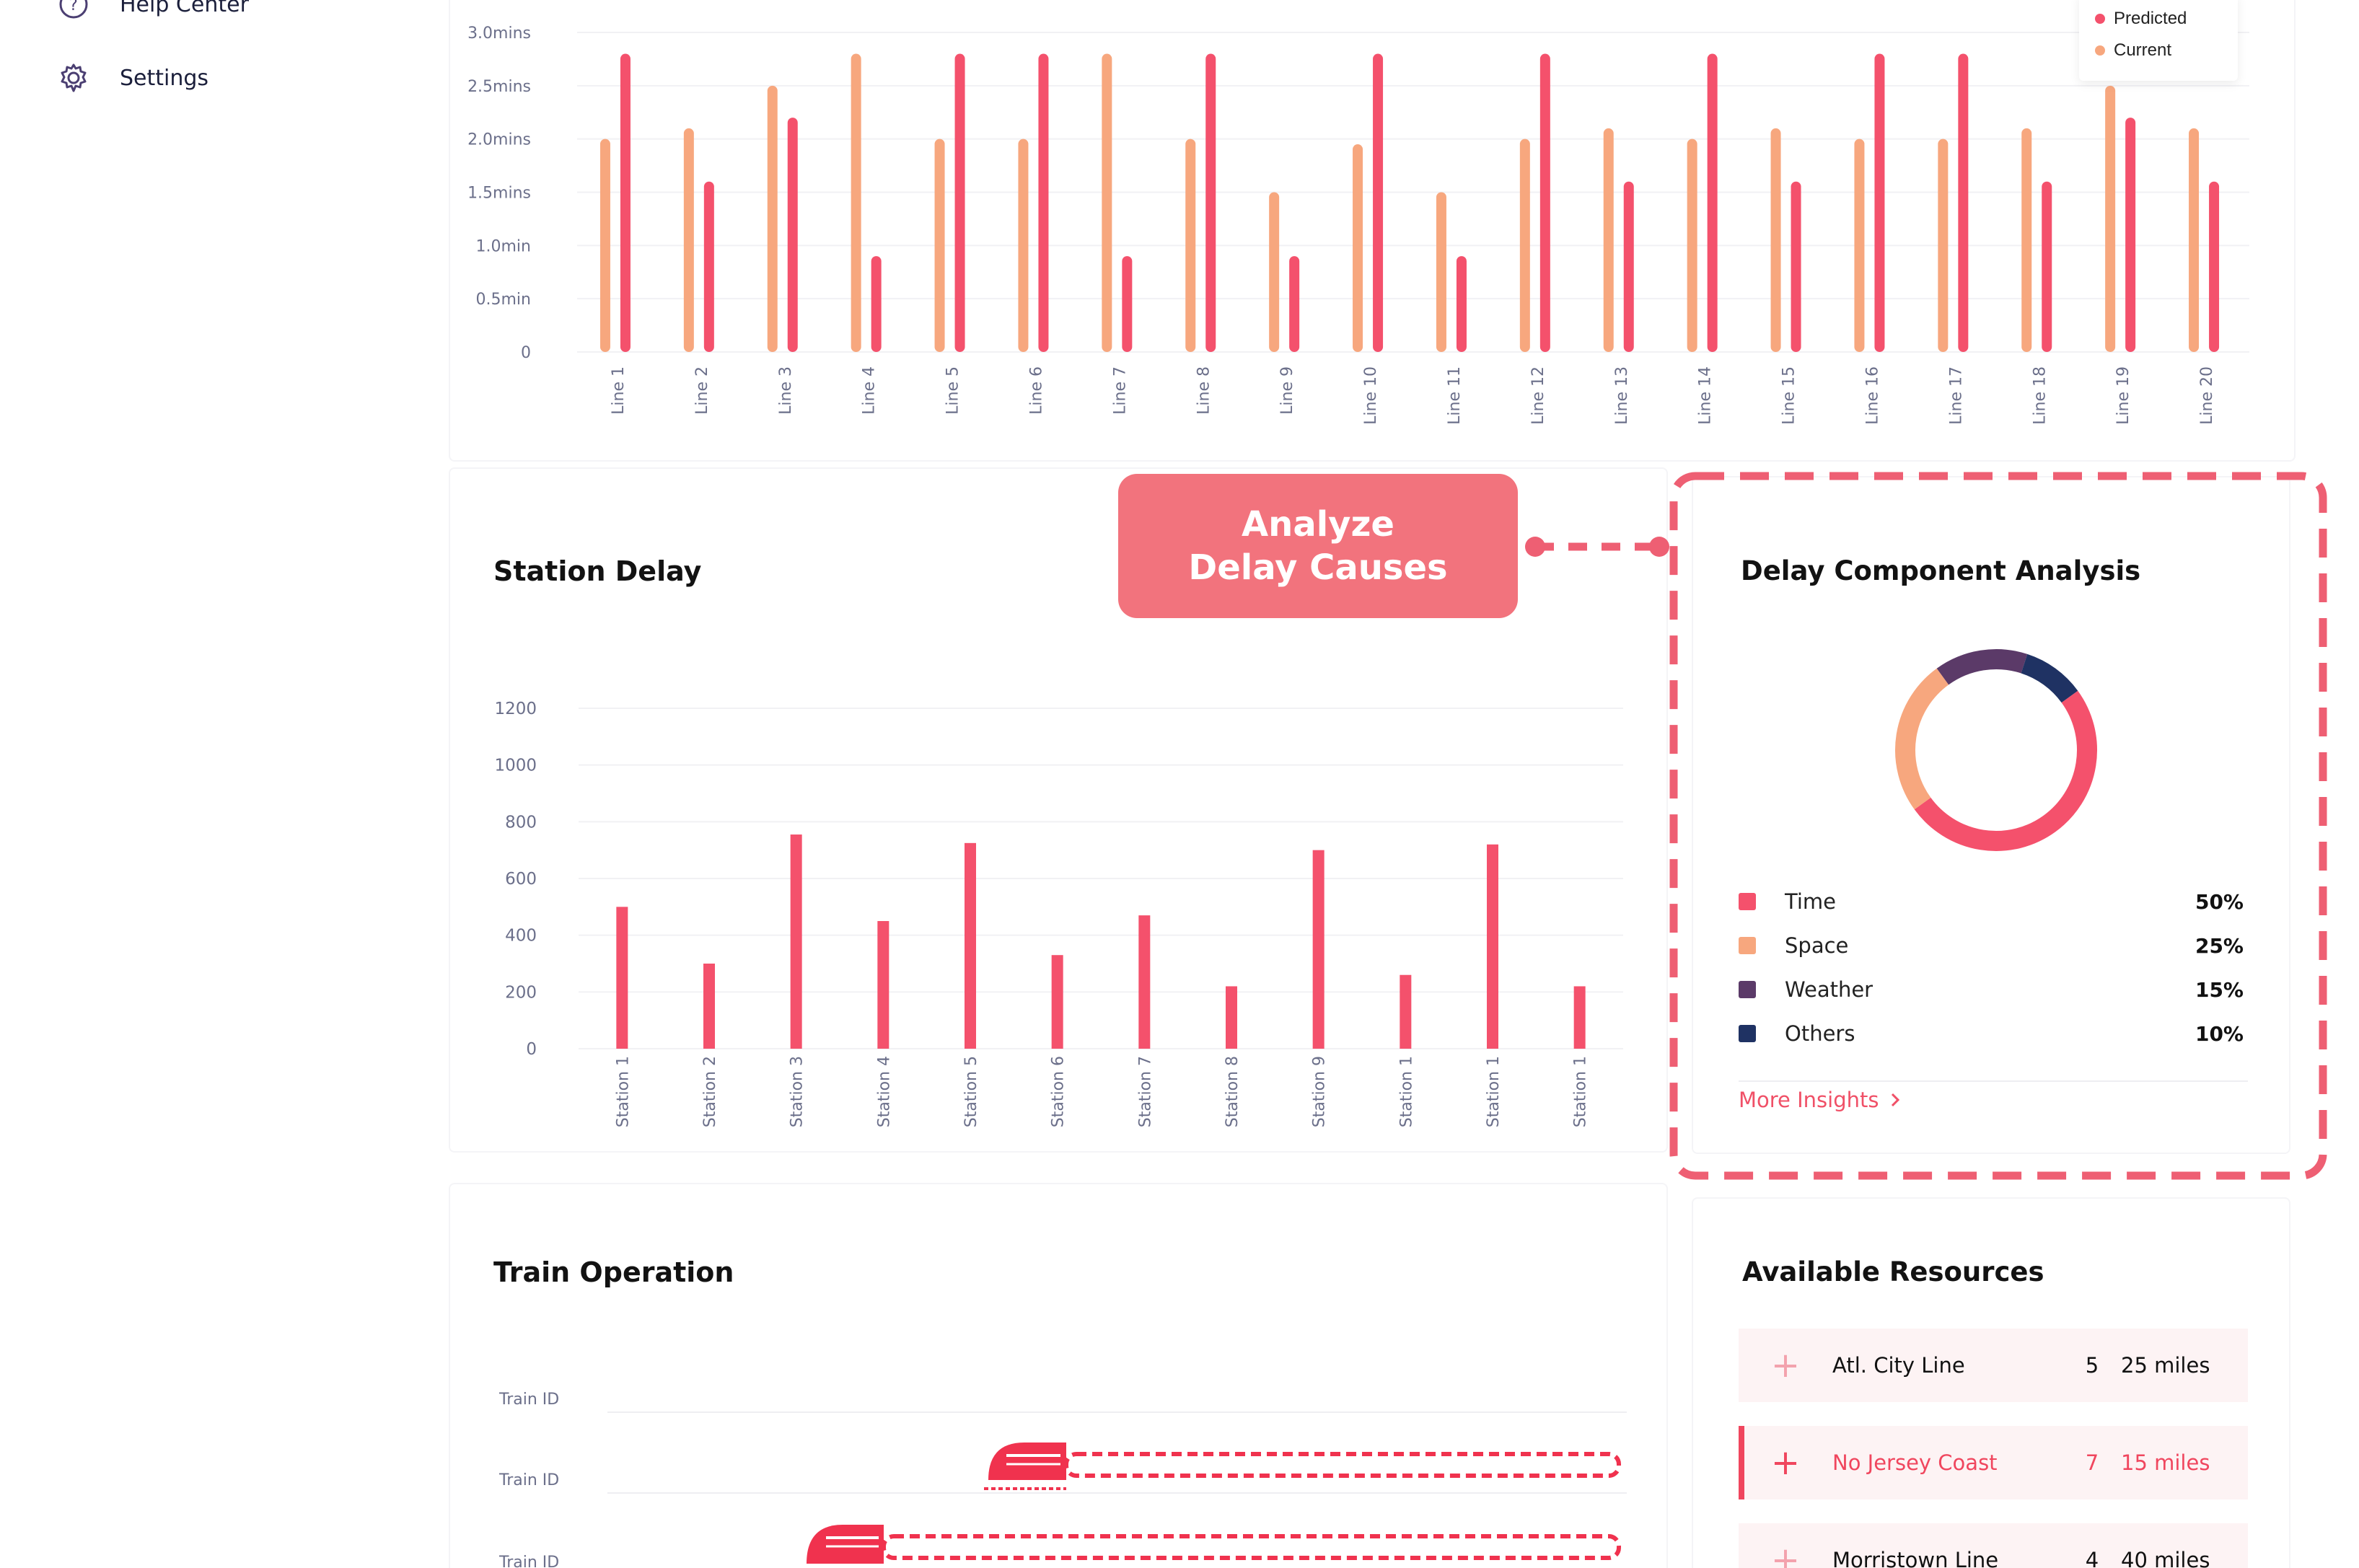 The height and width of the screenshot is (1568, 2359). What do you see at coordinates (1941, 571) in the screenshot?
I see `card-title: Delay Component Analysis` at bounding box center [1941, 571].